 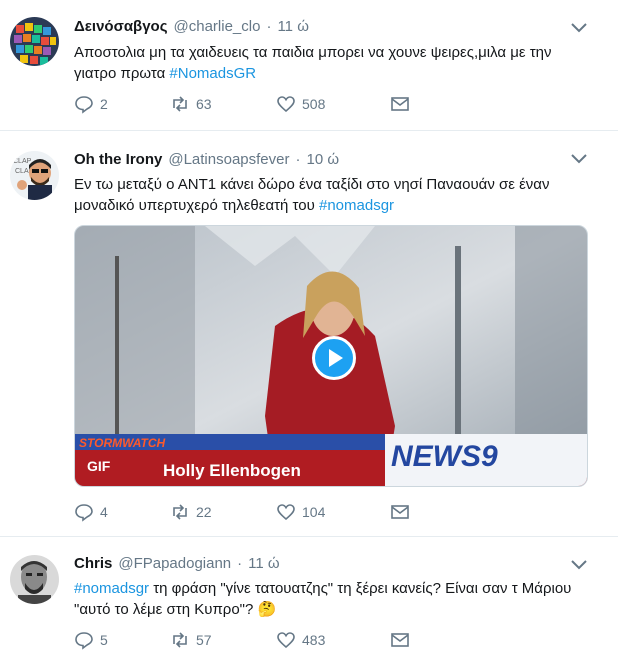 I want to click on user-handle: @charlie_clo, so click(x=217, y=26).